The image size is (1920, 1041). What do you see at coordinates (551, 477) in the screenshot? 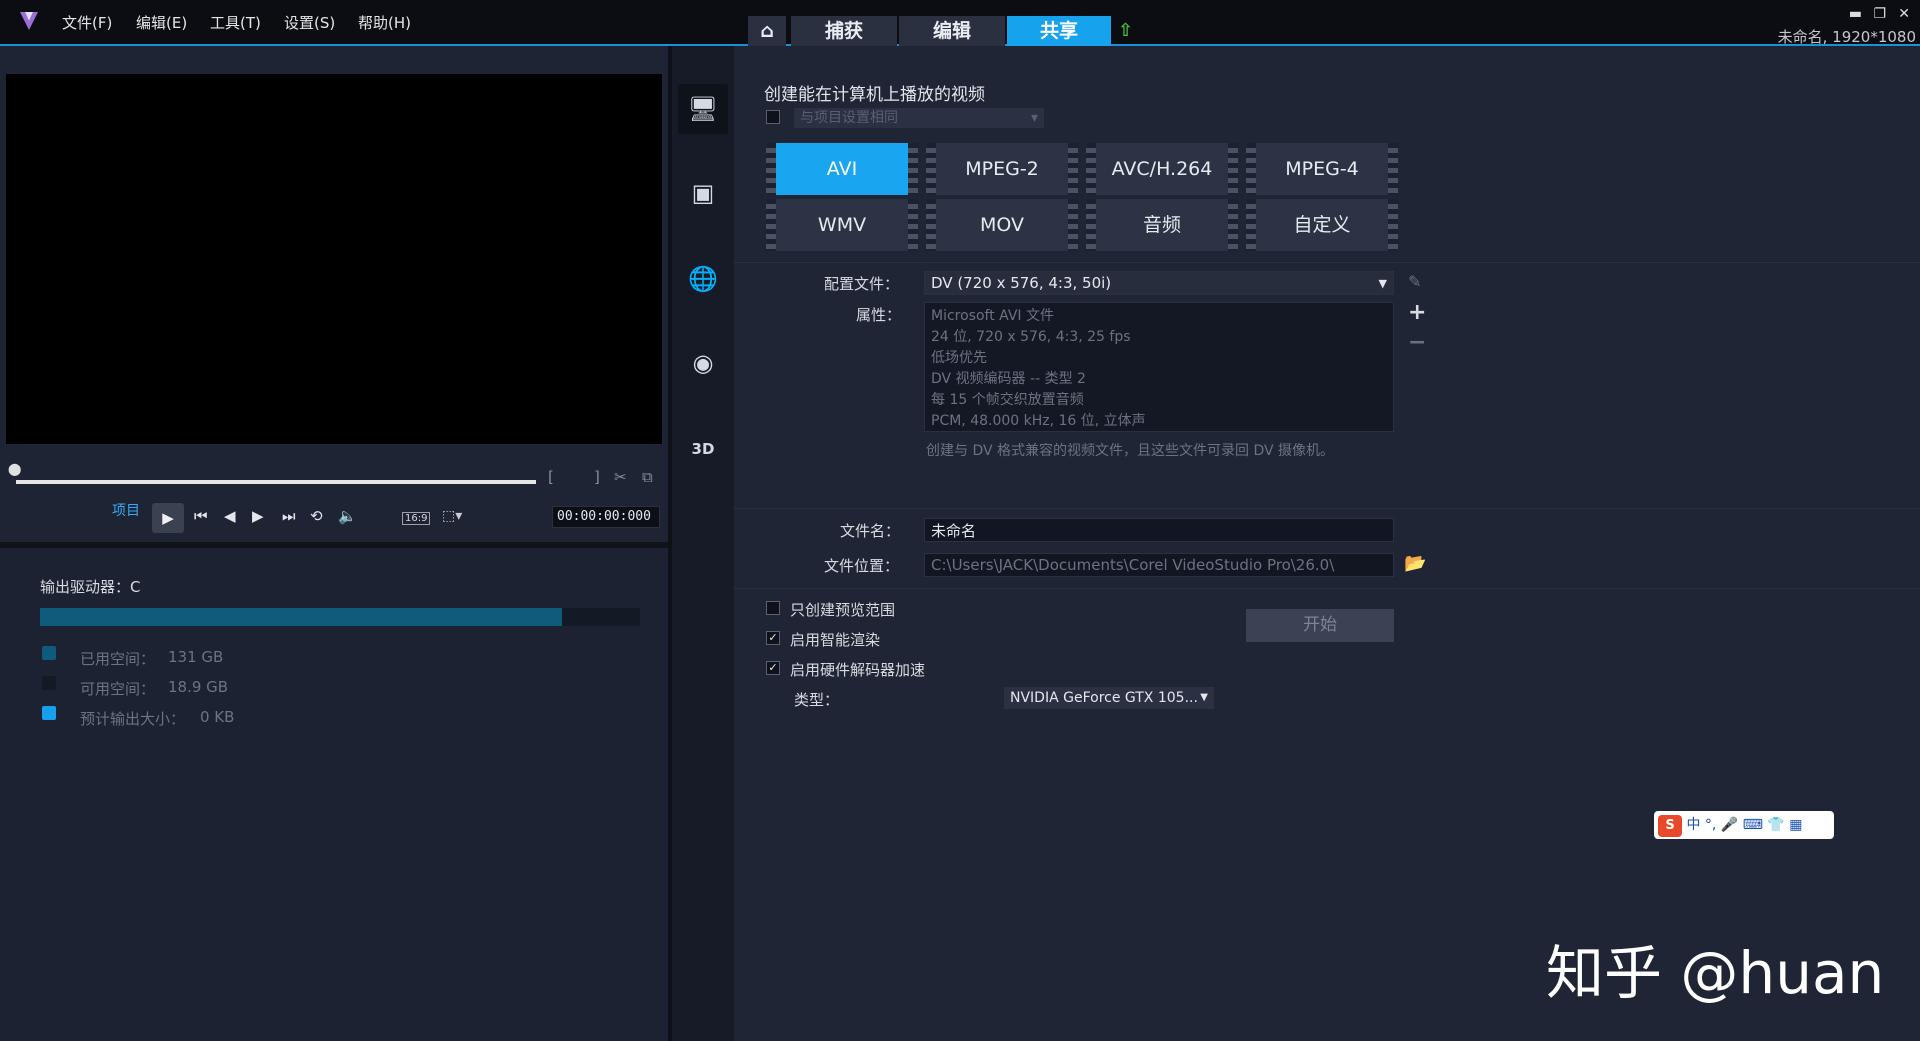
I see `mark-in-icon: [` at bounding box center [551, 477].